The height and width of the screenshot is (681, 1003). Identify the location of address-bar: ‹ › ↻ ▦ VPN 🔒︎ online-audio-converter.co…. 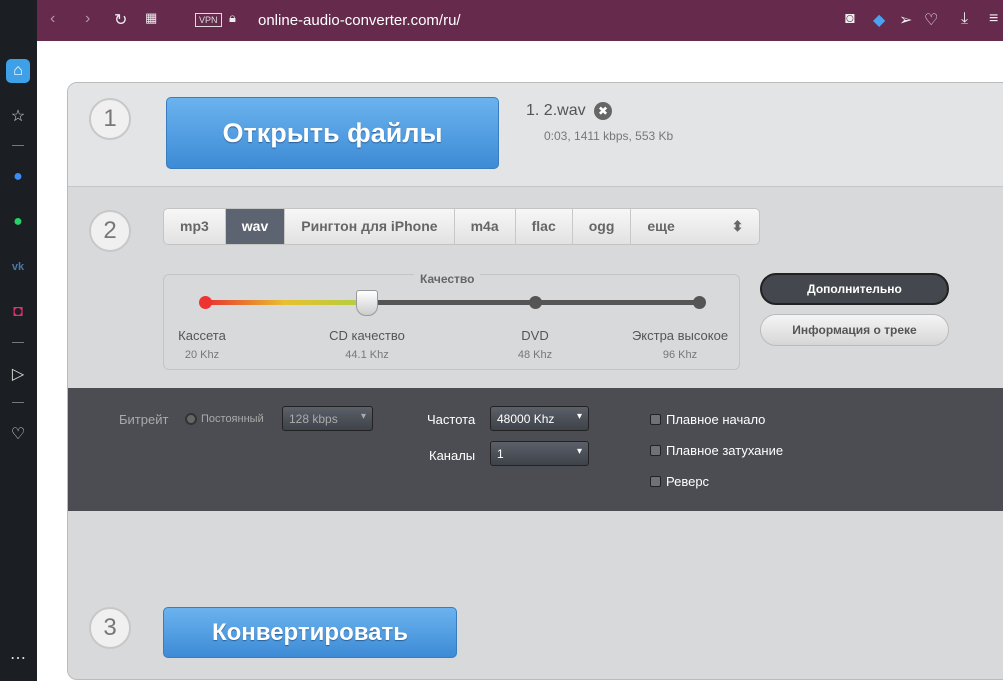
(520, 20).